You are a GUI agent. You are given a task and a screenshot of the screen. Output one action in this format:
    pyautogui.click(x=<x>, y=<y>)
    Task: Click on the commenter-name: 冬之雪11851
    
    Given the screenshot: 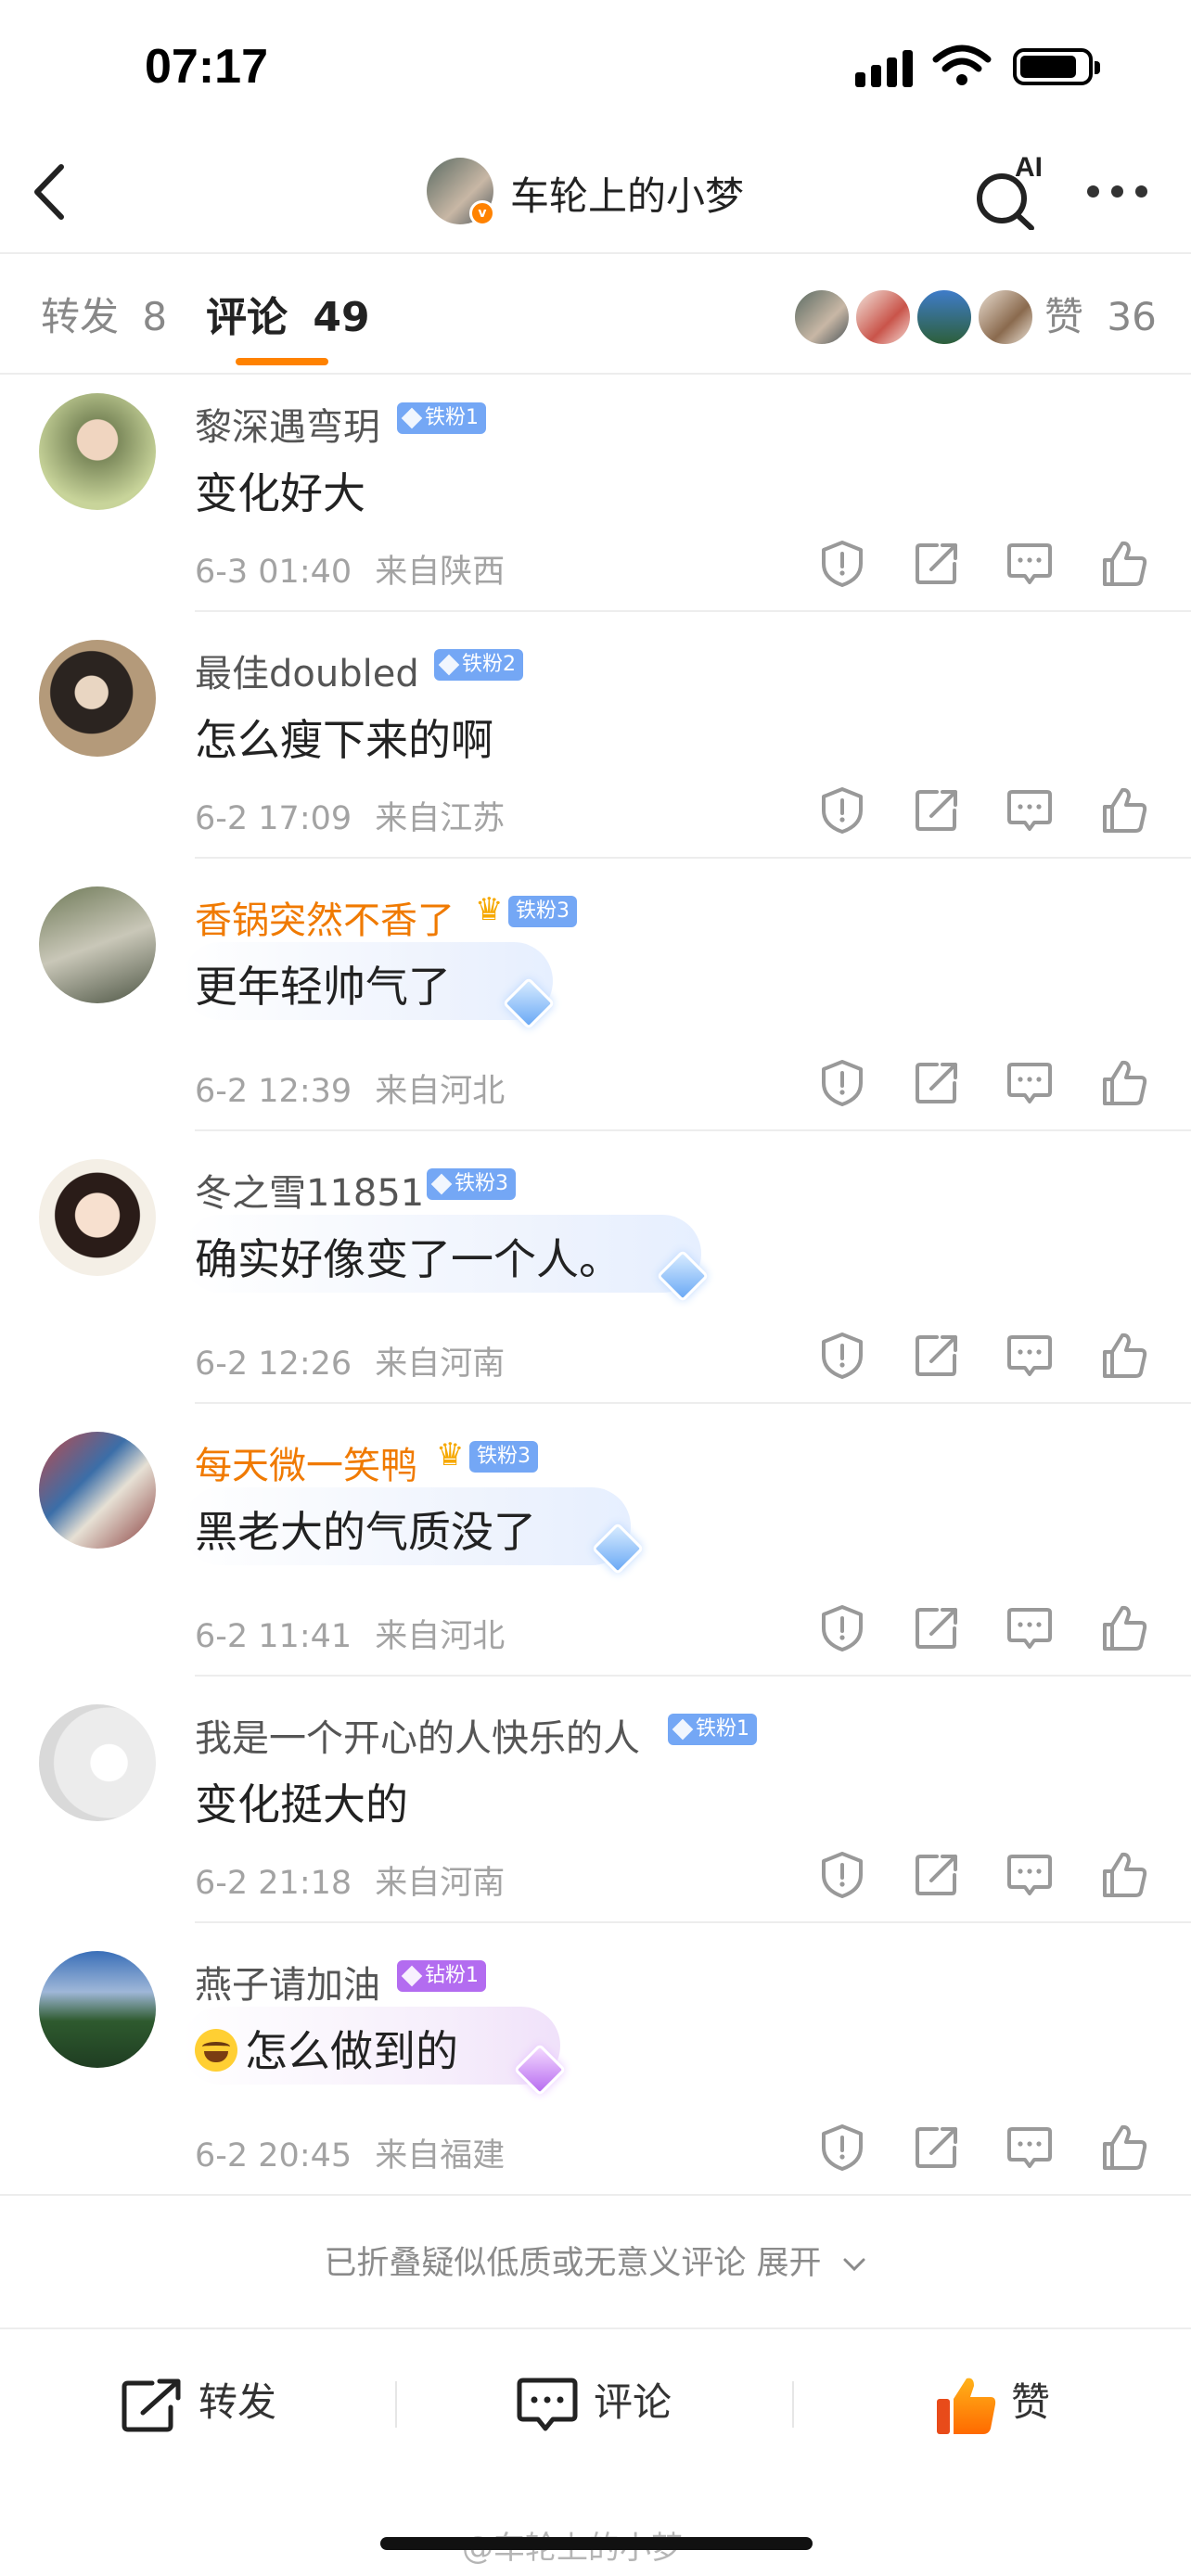 What is the action you would take?
    pyautogui.click(x=309, y=1190)
    